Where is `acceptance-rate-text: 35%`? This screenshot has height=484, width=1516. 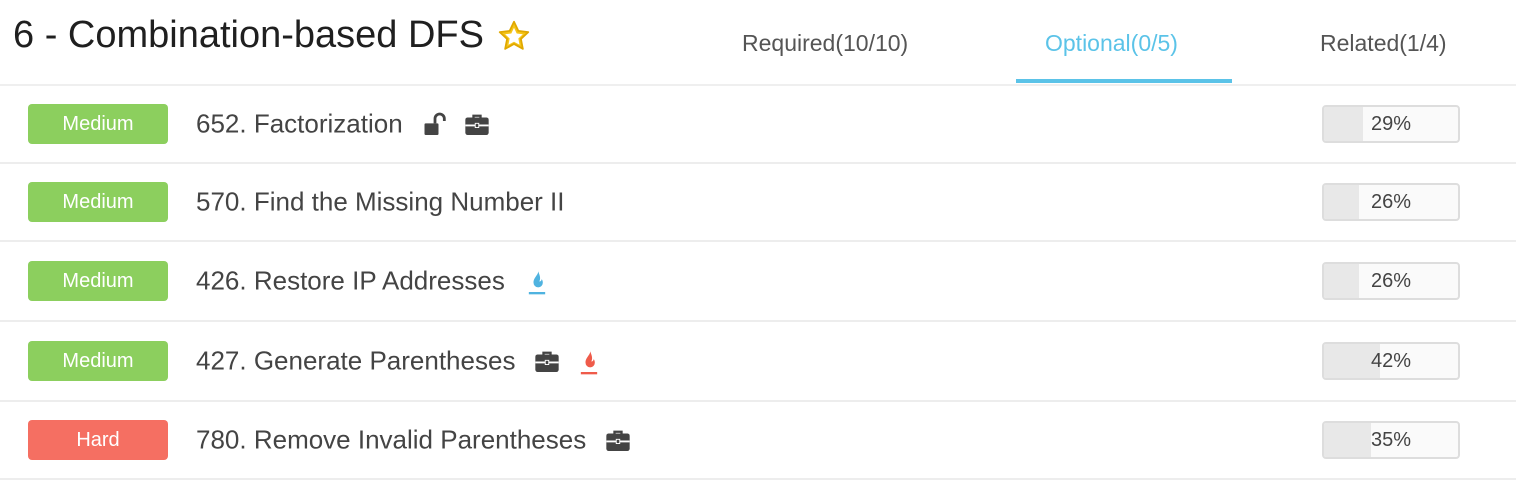 acceptance-rate-text: 35% is located at coordinates (1391, 439).